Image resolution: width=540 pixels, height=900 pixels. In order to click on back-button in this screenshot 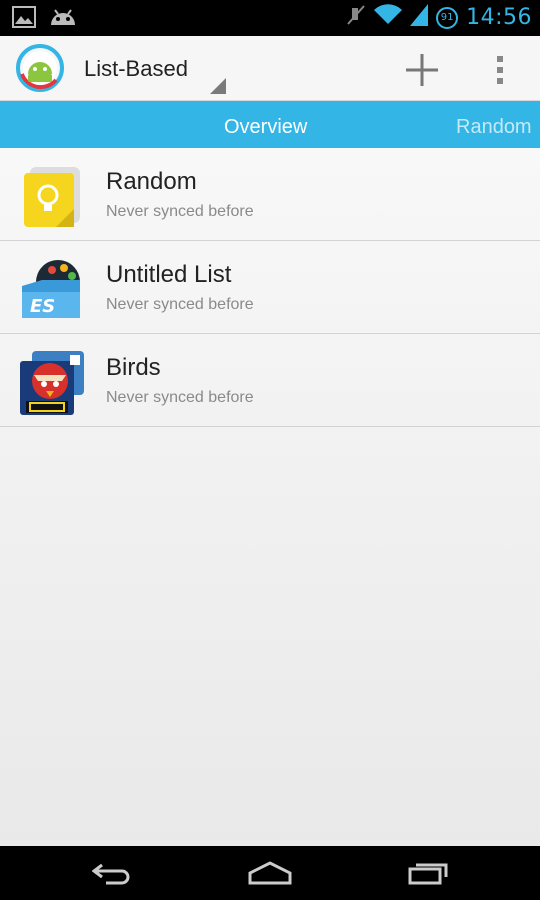, I will do `click(112, 873)`.